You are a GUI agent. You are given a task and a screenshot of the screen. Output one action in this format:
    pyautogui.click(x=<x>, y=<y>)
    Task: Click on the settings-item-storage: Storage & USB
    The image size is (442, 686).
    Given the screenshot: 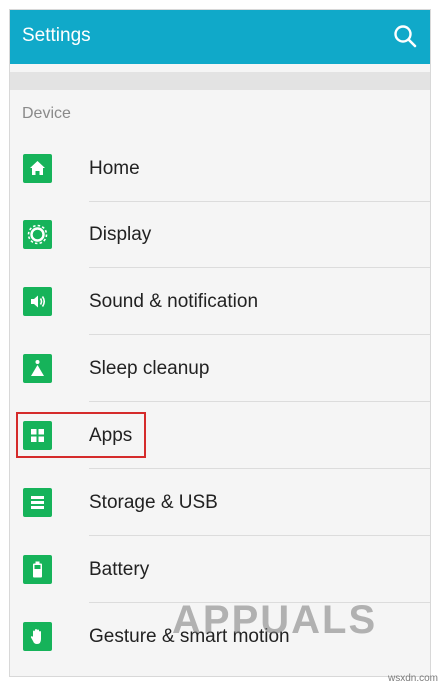 What is the action you would take?
    pyautogui.click(x=220, y=503)
    